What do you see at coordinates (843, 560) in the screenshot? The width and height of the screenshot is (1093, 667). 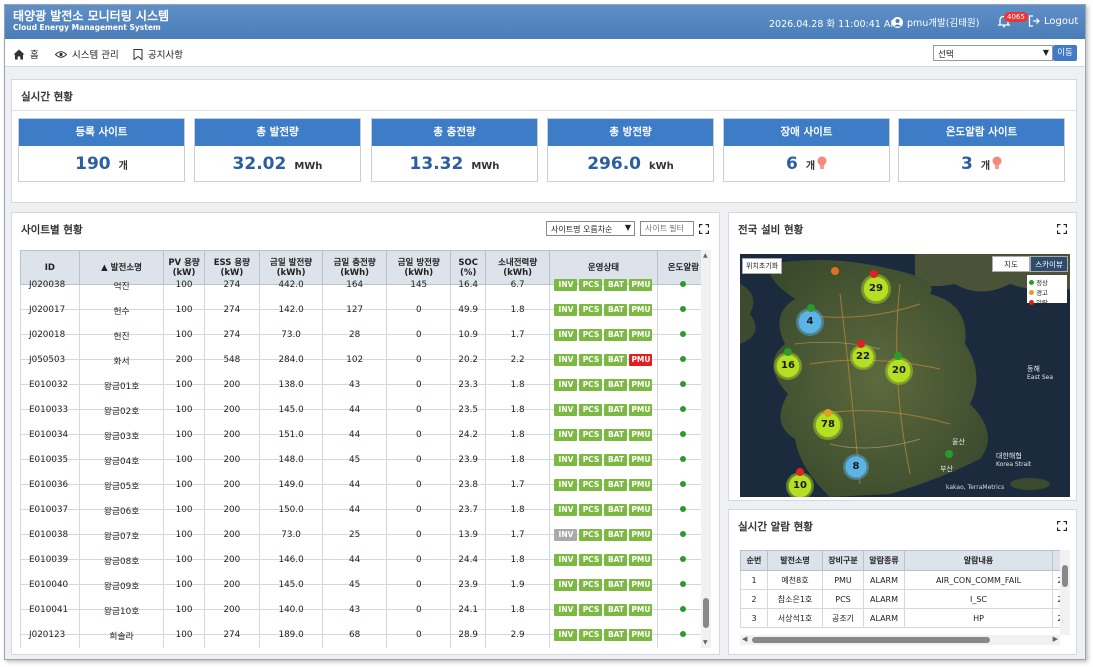 I see `column-header: 장비구분` at bounding box center [843, 560].